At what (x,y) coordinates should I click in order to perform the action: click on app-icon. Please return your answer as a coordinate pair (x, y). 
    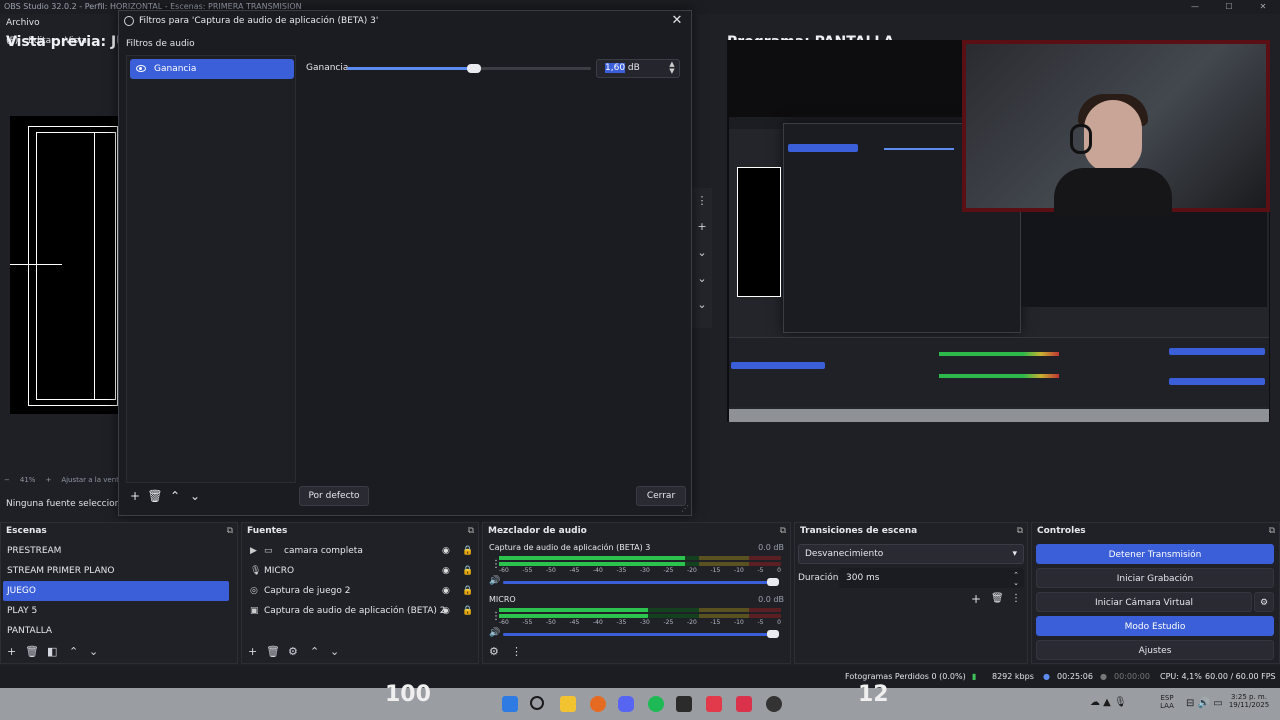
    Looking at the image, I should click on (714, 704).